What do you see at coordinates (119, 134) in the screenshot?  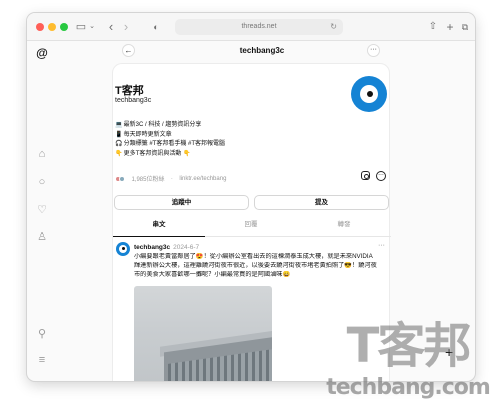 I see `phone-icon: 📱` at bounding box center [119, 134].